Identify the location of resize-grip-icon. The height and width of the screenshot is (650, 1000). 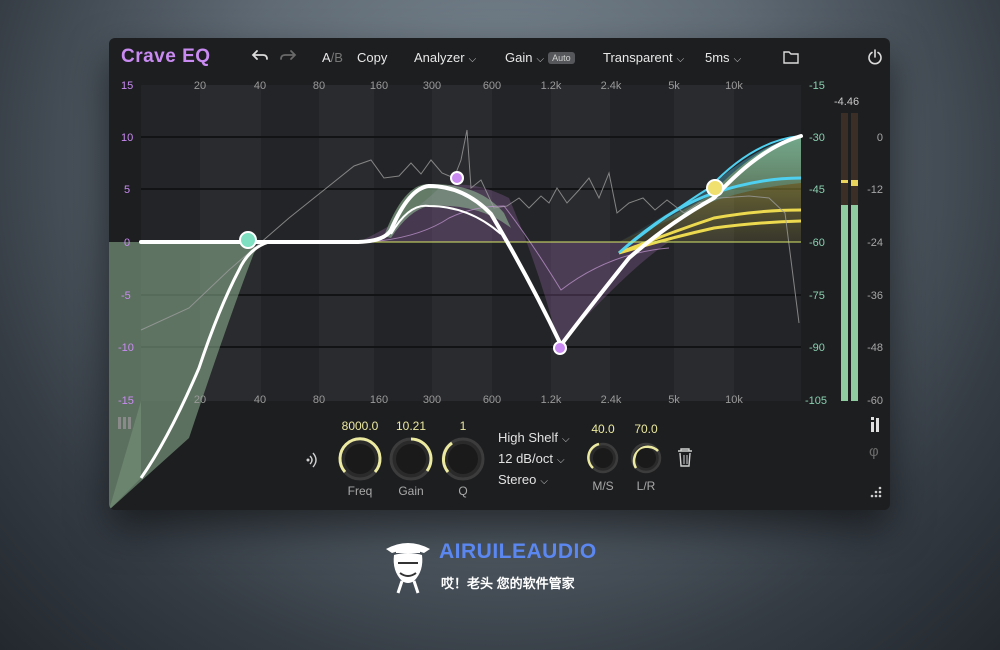
(876, 492).